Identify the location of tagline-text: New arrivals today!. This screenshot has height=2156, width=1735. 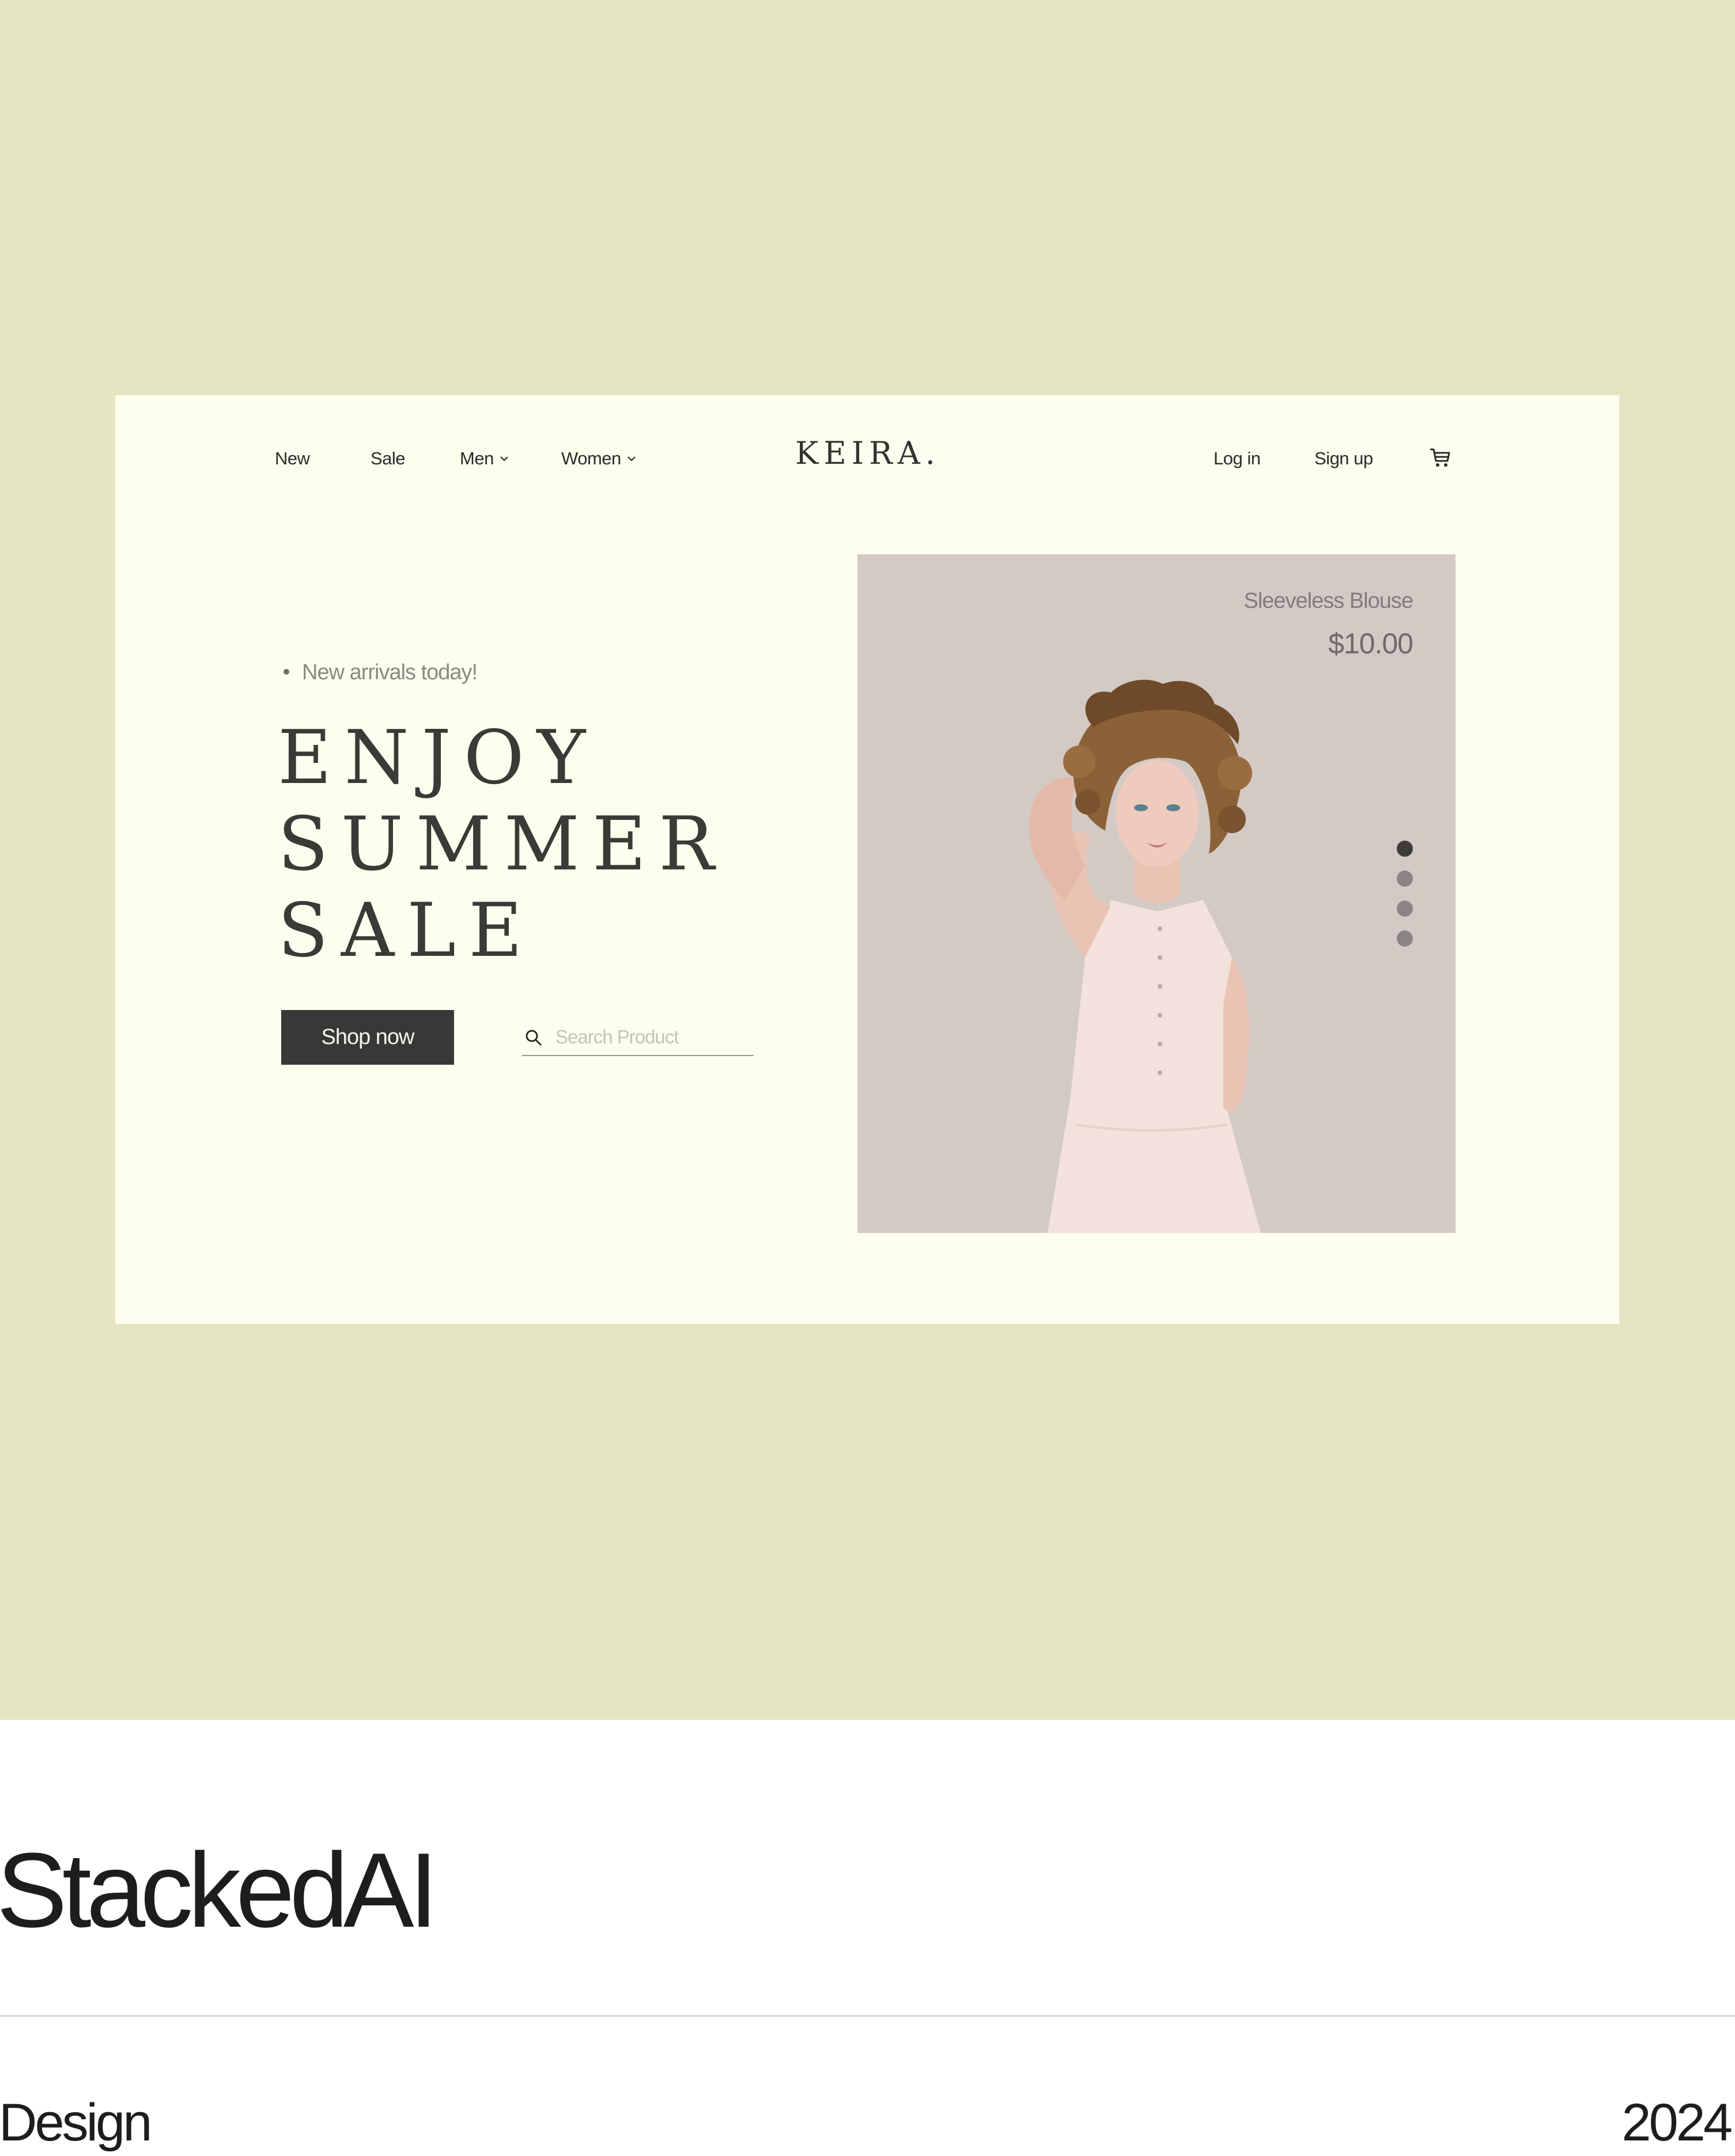
(390, 672).